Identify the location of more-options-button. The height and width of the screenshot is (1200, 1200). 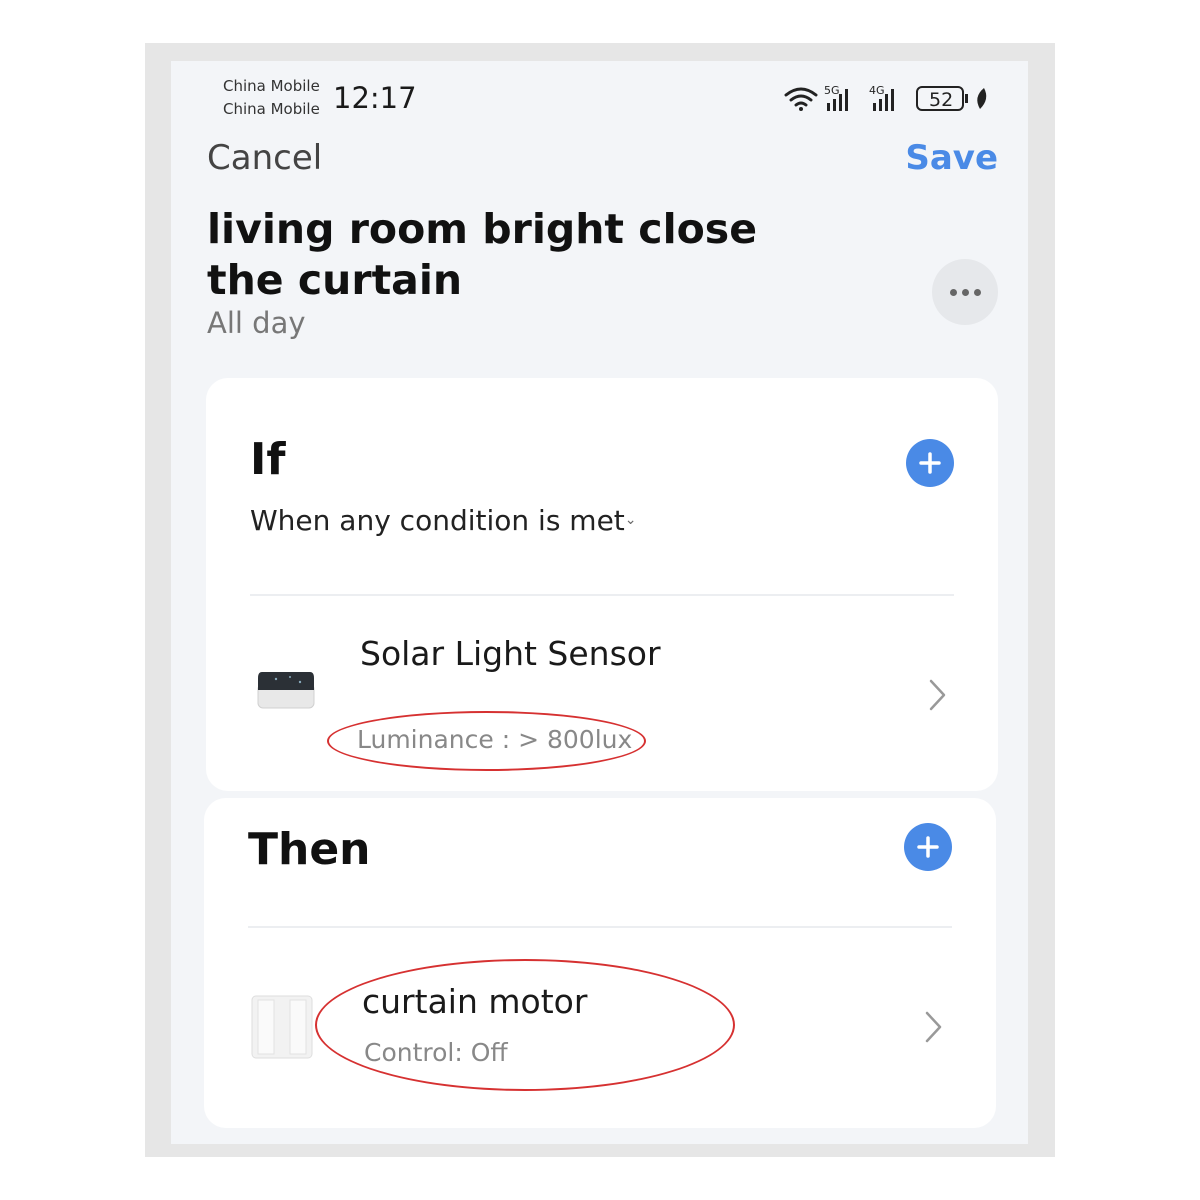
(965, 292).